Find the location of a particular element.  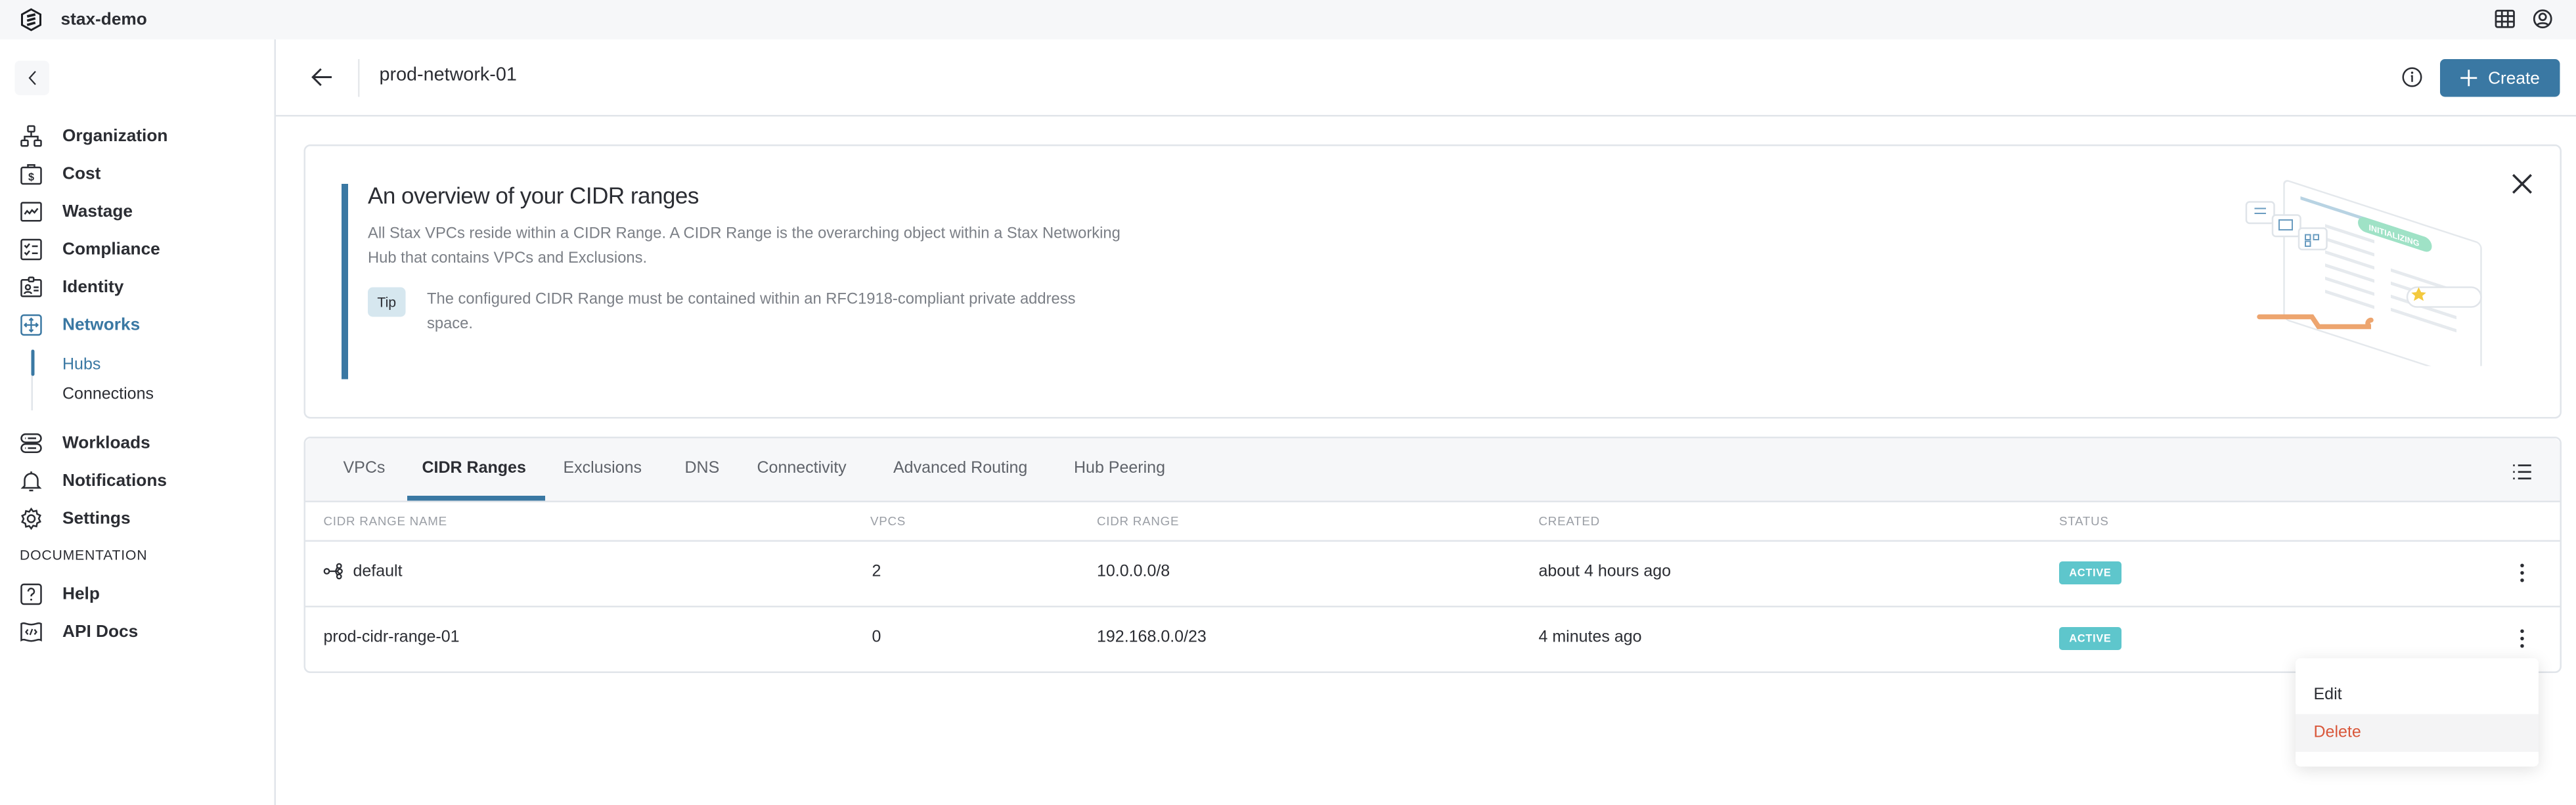

code-flag-icon is located at coordinates (32, 631).